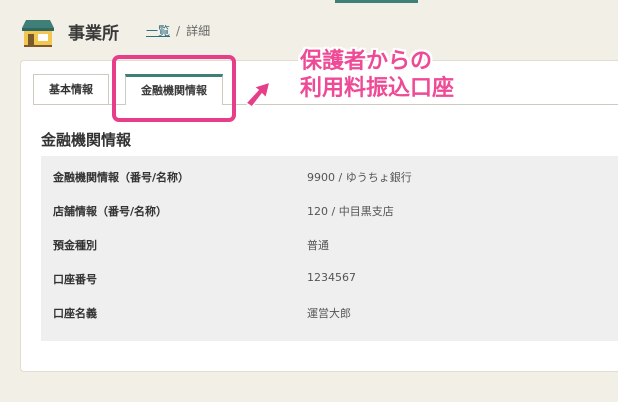  I want to click on shop-icon, so click(38, 33).